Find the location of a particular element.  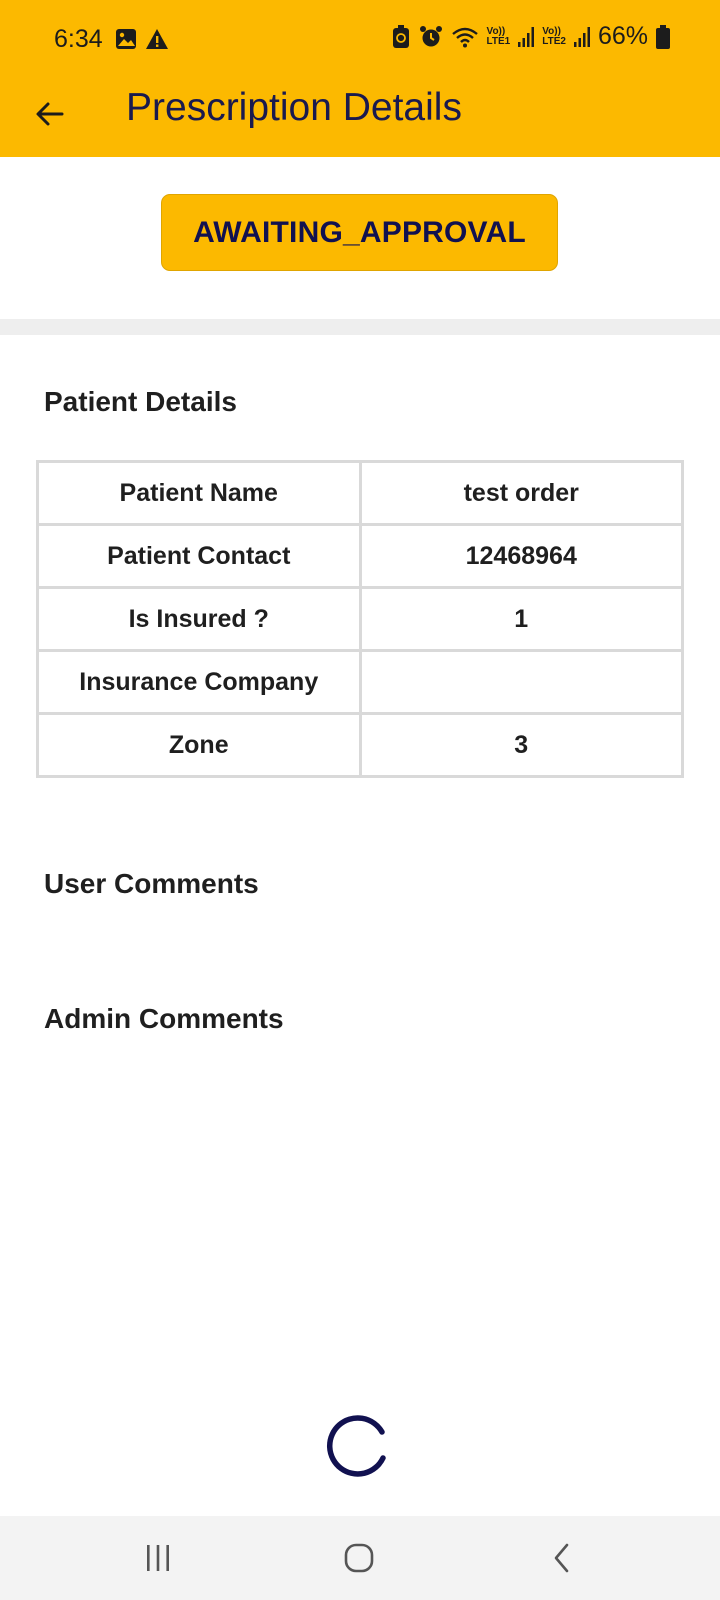

wifi-icon is located at coordinates (464, 37).